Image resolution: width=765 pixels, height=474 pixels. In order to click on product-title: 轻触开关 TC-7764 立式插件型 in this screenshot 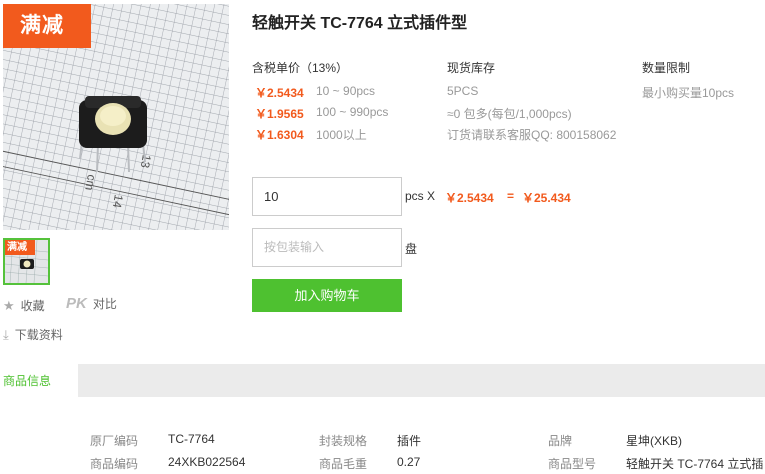, I will do `click(360, 23)`.